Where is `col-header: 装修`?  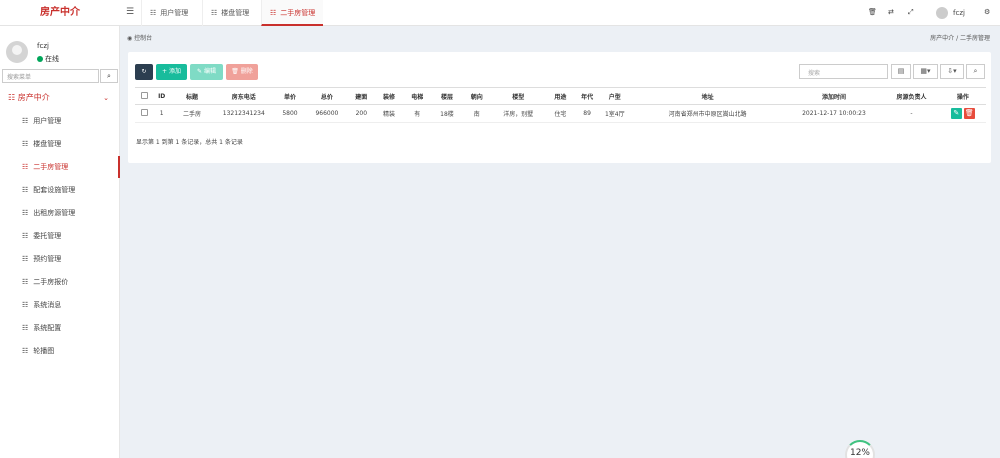 col-header: 装修 is located at coordinates (389, 96).